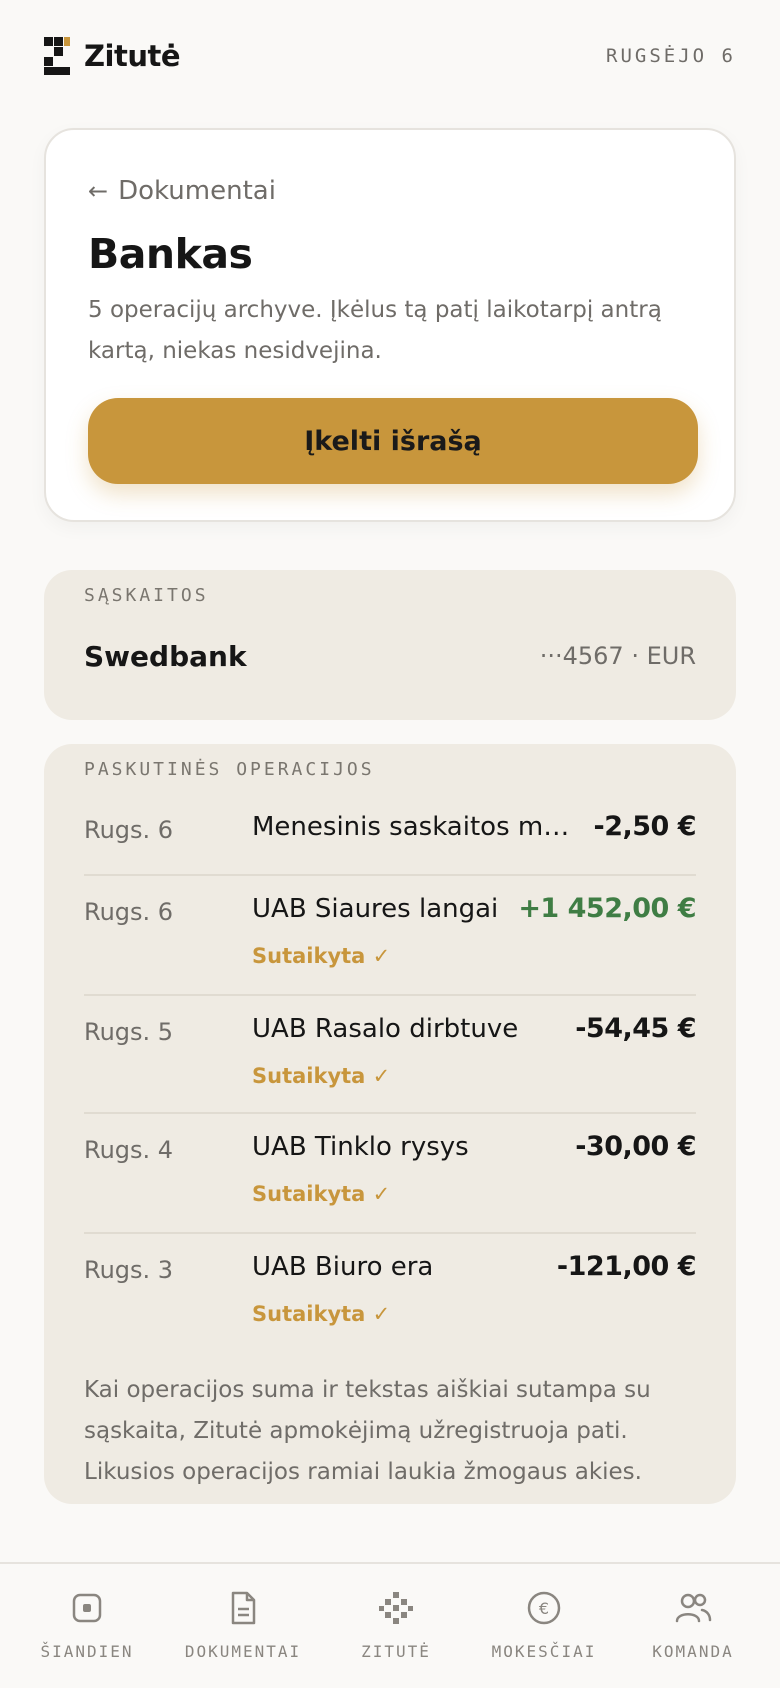  Describe the element at coordinates (617, 656) in the screenshot. I see `account-info: ···4567 · EUR` at that location.